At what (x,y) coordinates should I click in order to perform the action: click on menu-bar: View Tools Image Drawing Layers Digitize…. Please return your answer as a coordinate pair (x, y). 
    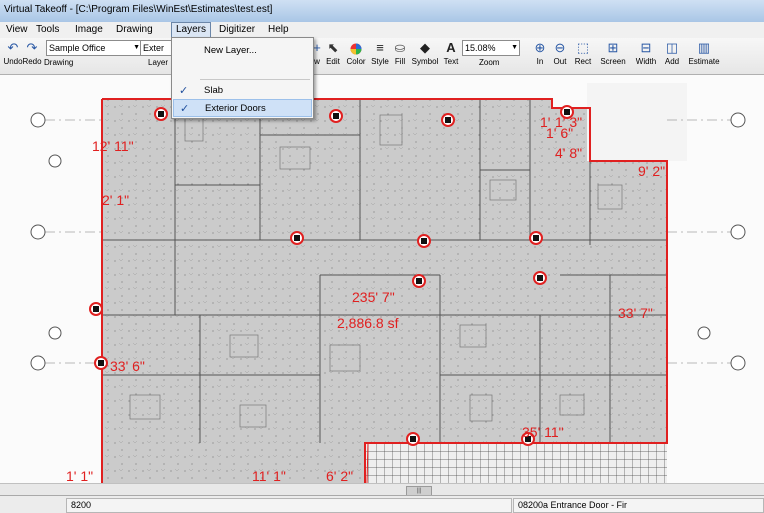
    Looking at the image, I should click on (382, 30).